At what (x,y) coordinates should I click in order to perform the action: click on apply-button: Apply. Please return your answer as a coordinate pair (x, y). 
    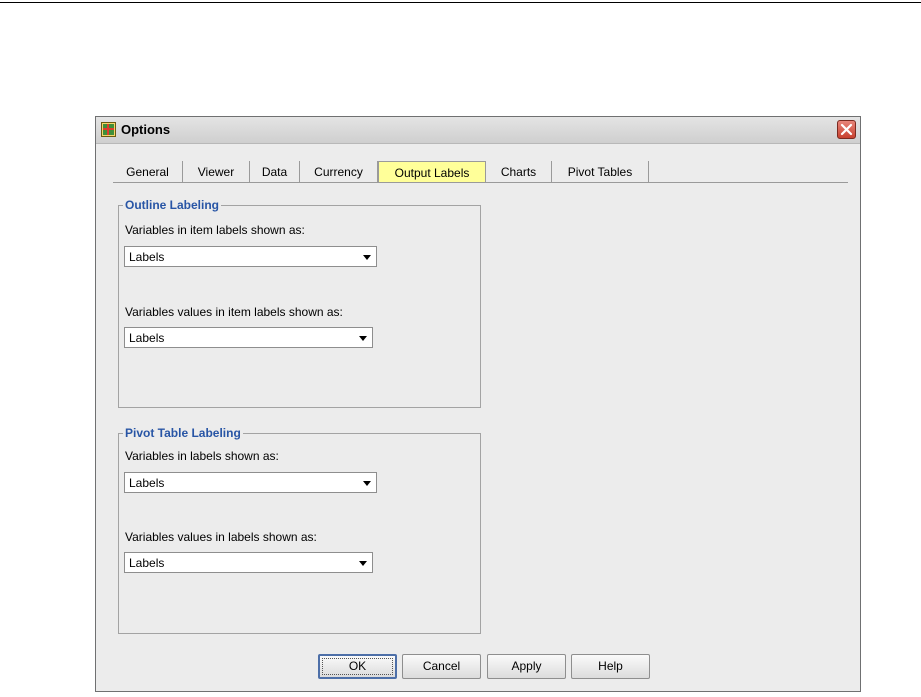
    Looking at the image, I should click on (526, 666).